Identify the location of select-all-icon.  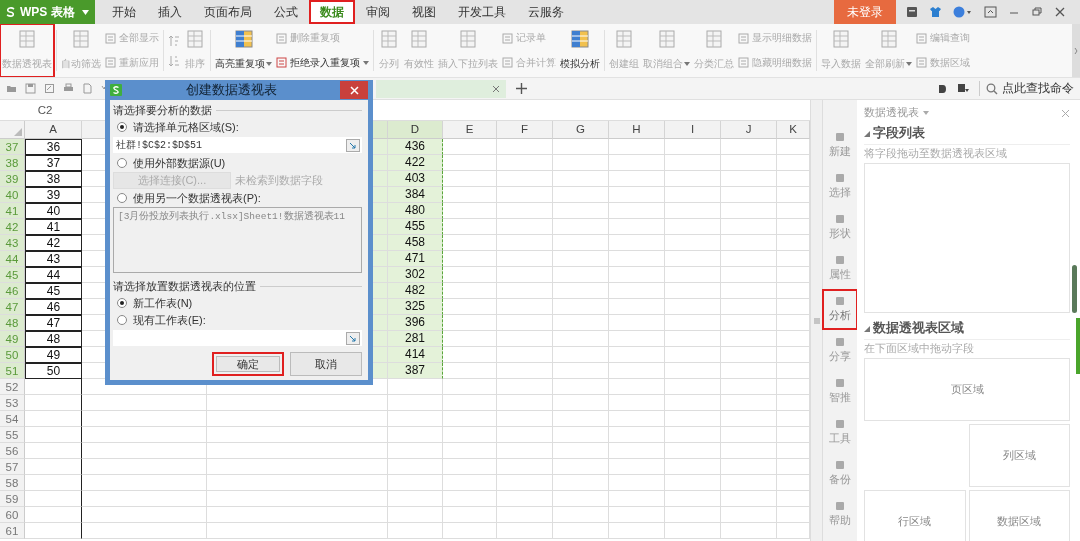
(18, 132).